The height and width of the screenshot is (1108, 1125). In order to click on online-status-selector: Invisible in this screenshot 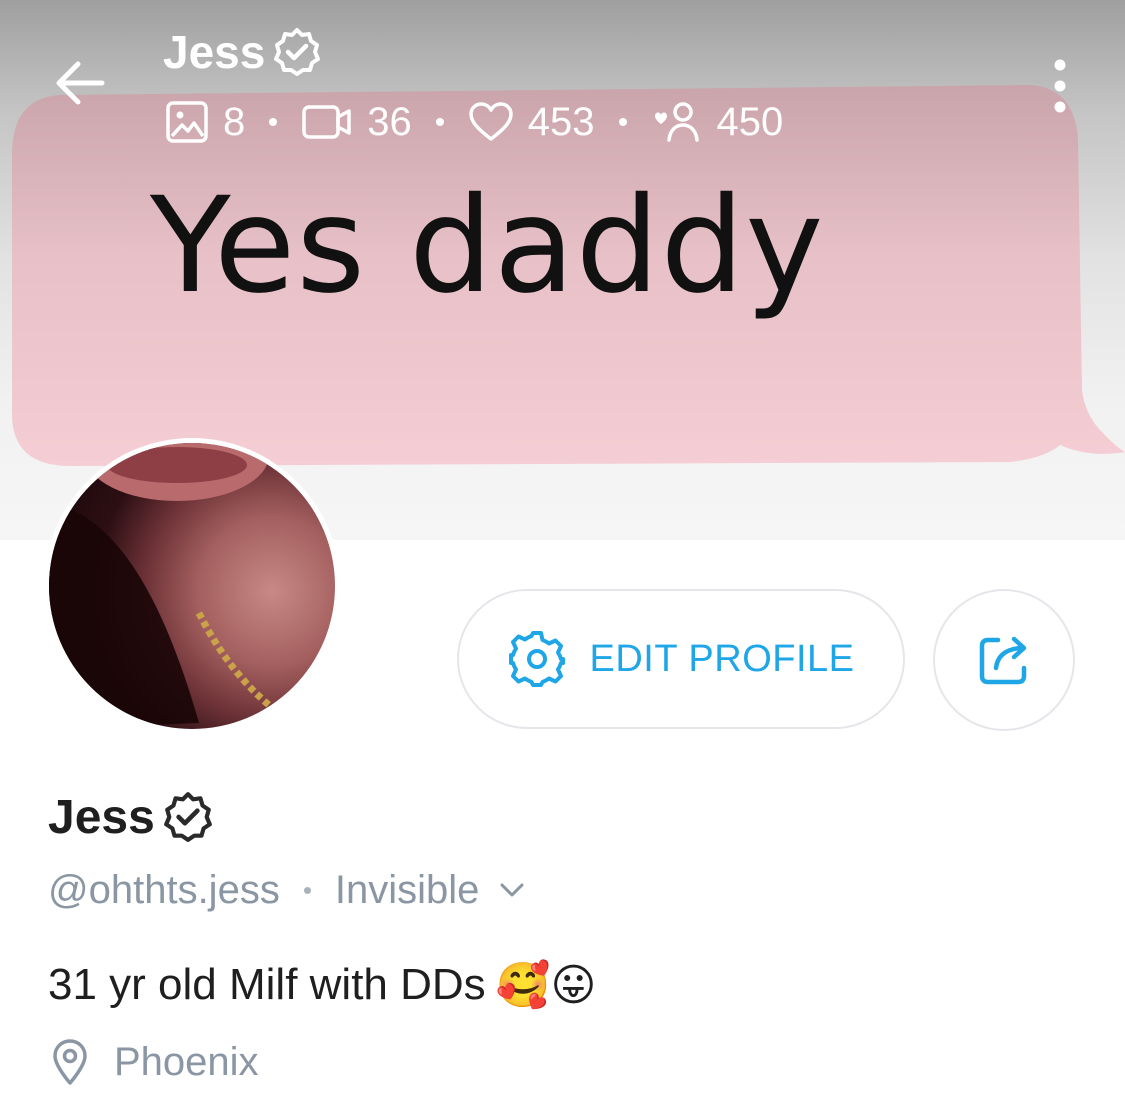, I will do `click(407, 890)`.